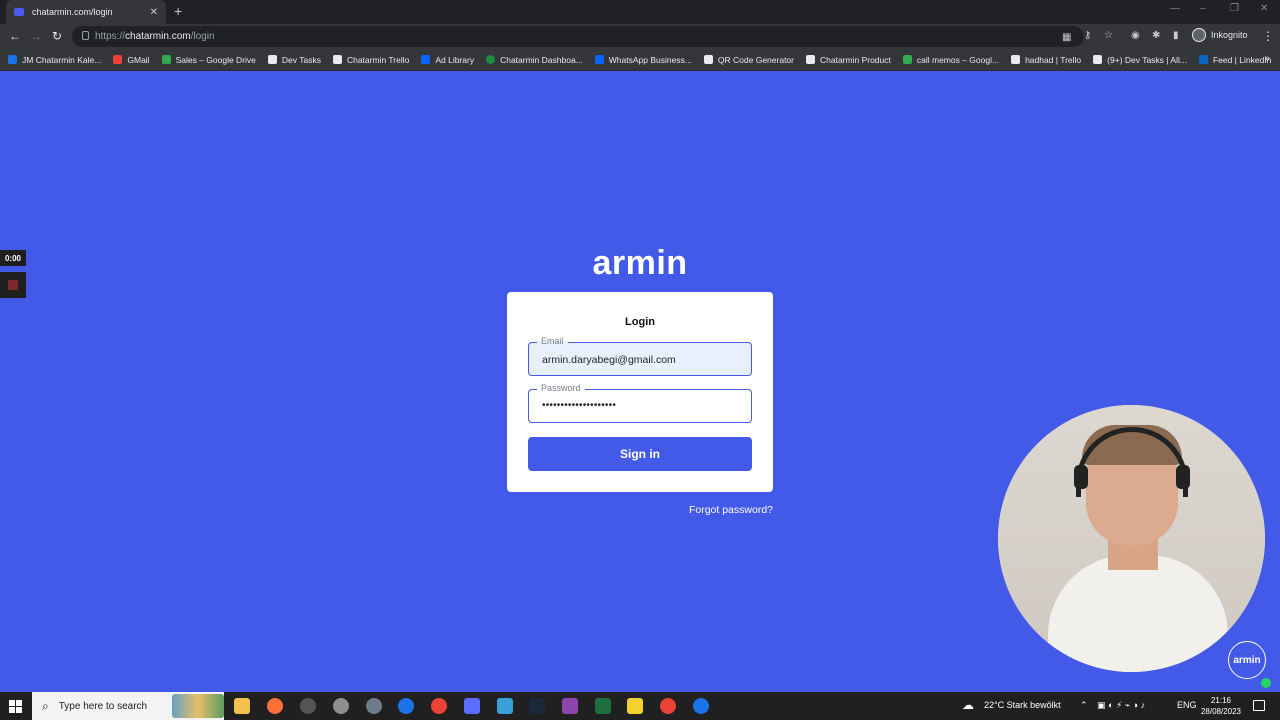 The image size is (1280, 720). I want to click on chrome-menu-icon: ⋮, so click(1268, 36).